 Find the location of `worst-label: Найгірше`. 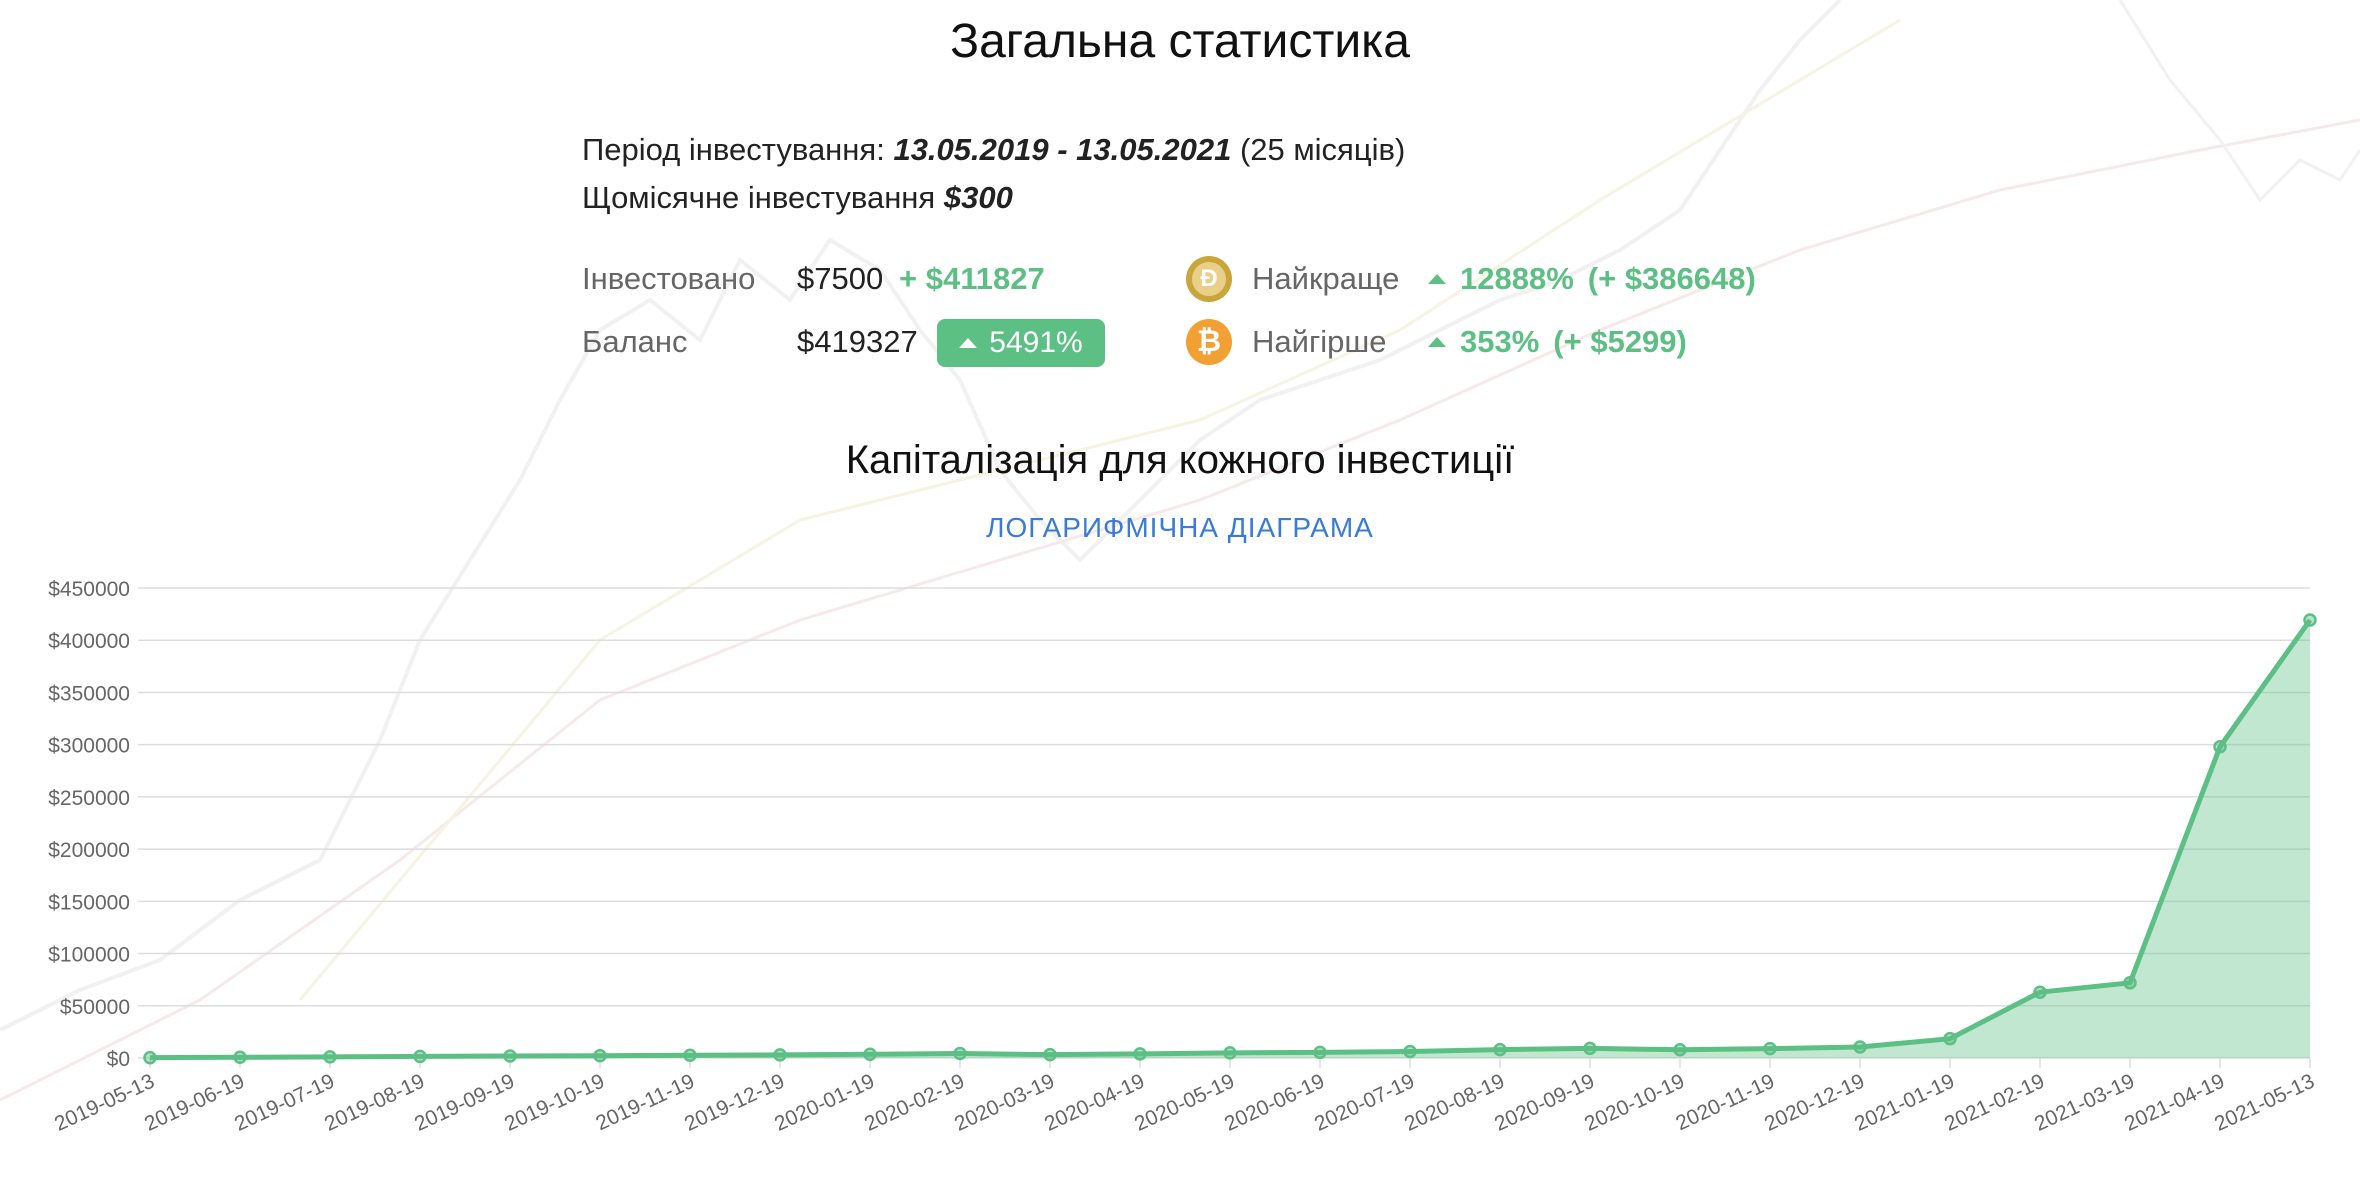

worst-label: Найгірше is located at coordinates (1319, 341).